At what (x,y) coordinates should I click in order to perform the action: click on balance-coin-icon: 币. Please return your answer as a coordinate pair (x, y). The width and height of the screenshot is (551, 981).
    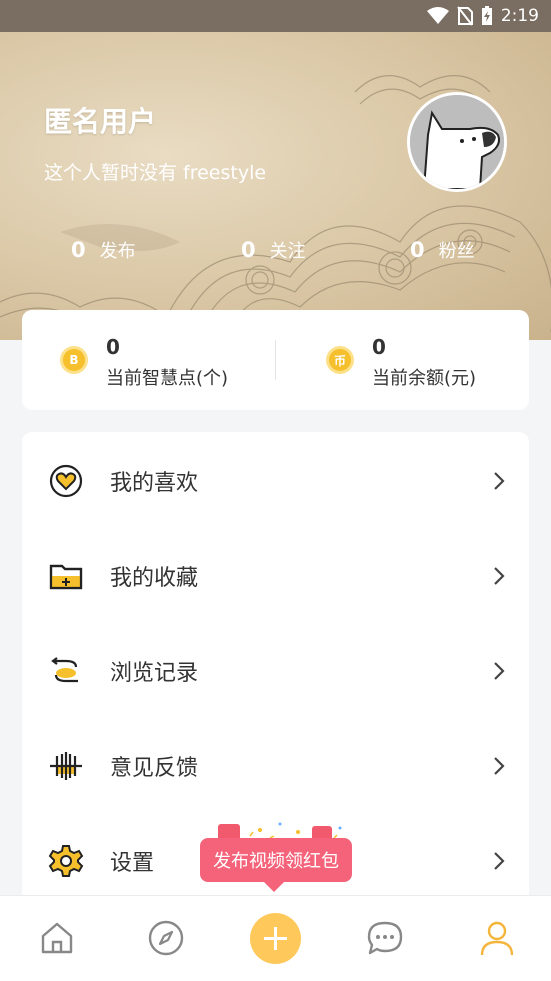
    Looking at the image, I should click on (340, 360).